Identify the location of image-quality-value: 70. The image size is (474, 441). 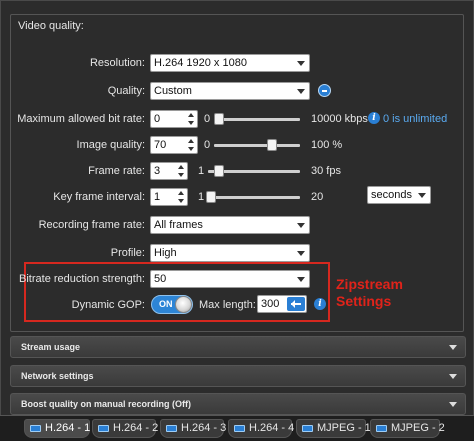
(160, 145).